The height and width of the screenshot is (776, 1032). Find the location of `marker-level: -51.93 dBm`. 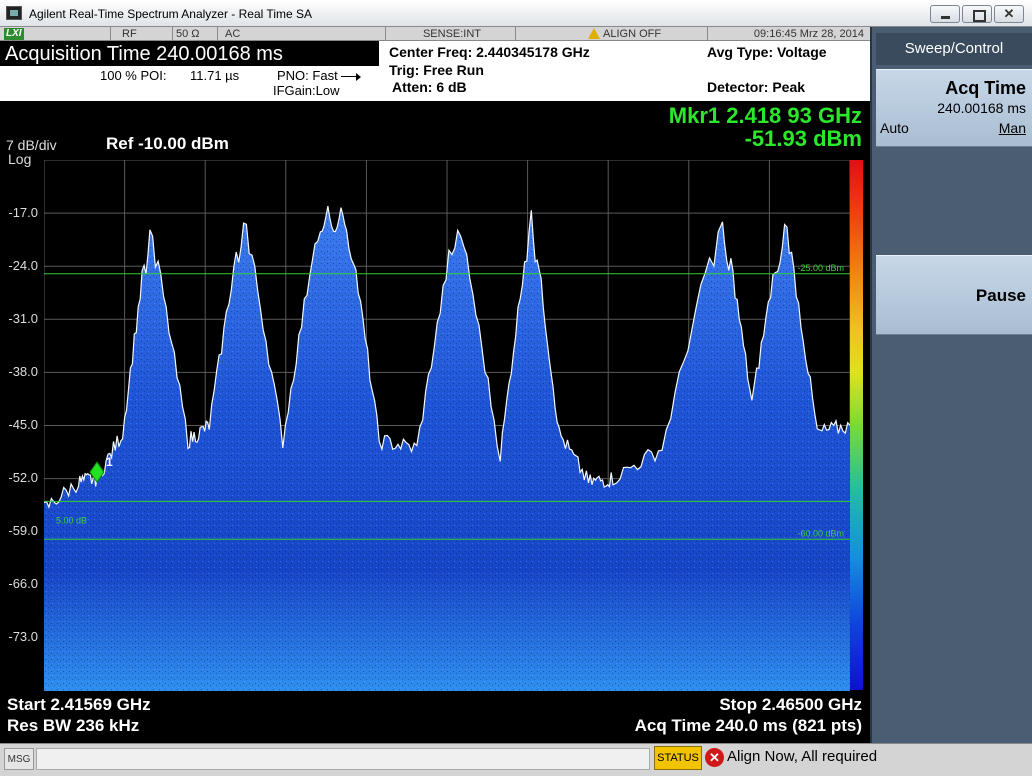

marker-level: -51.93 dBm is located at coordinates (803, 138).